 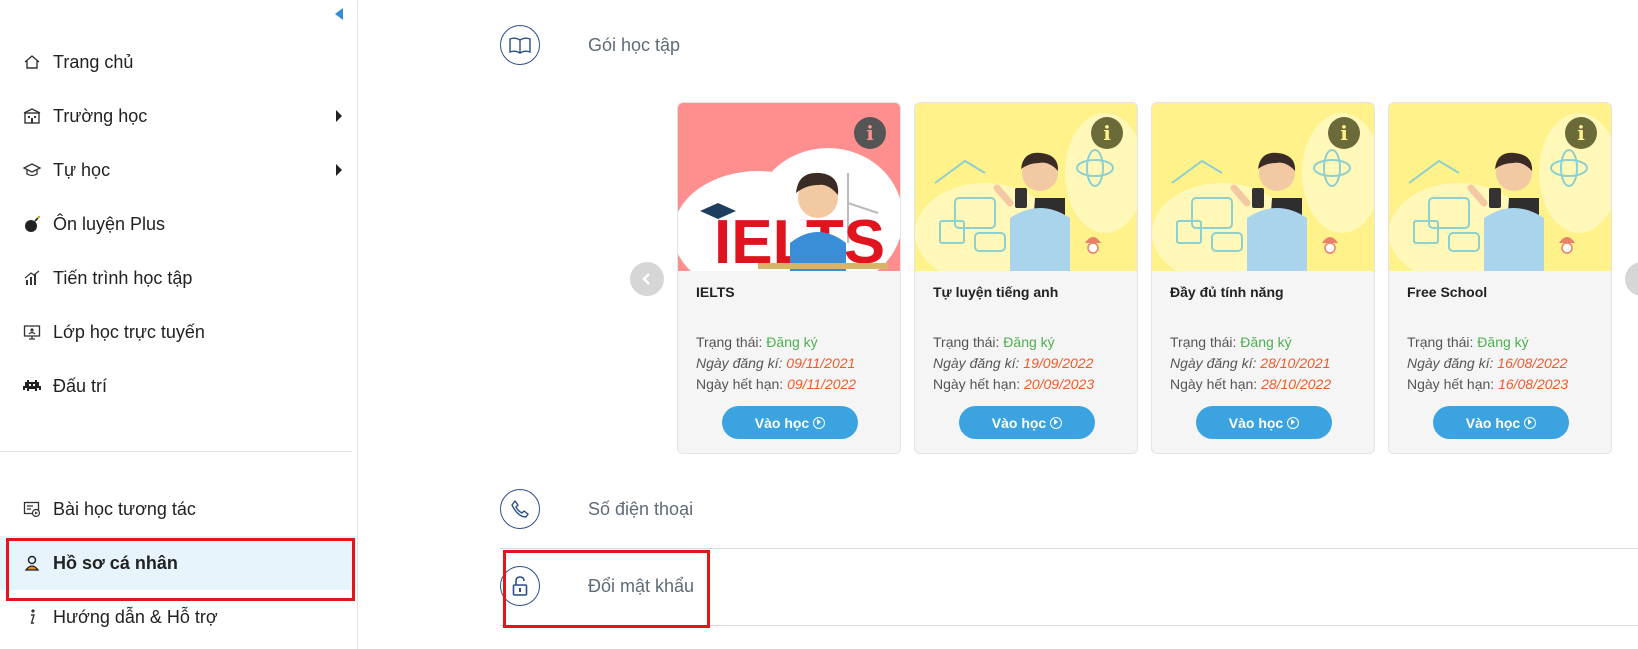 What do you see at coordinates (520, 509) in the screenshot?
I see `phone-icon` at bounding box center [520, 509].